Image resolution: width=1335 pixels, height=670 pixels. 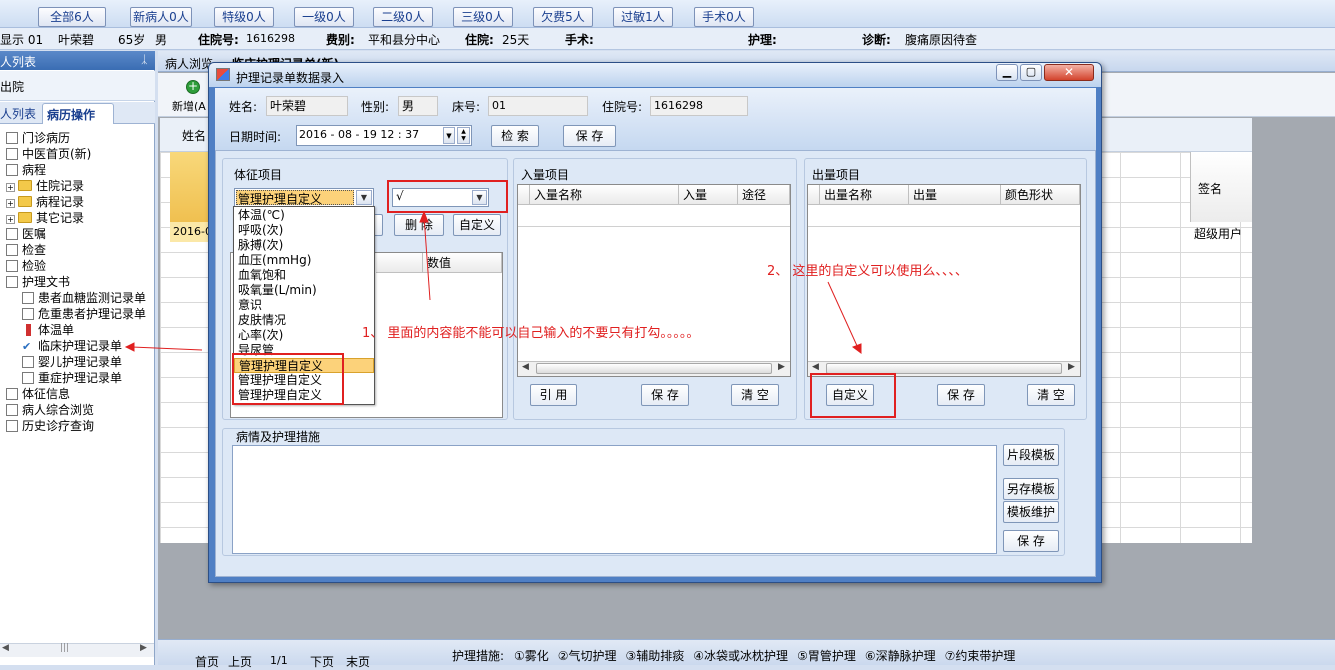 I want to click on arrow-to-tree-item, so click(x=167, y=348).